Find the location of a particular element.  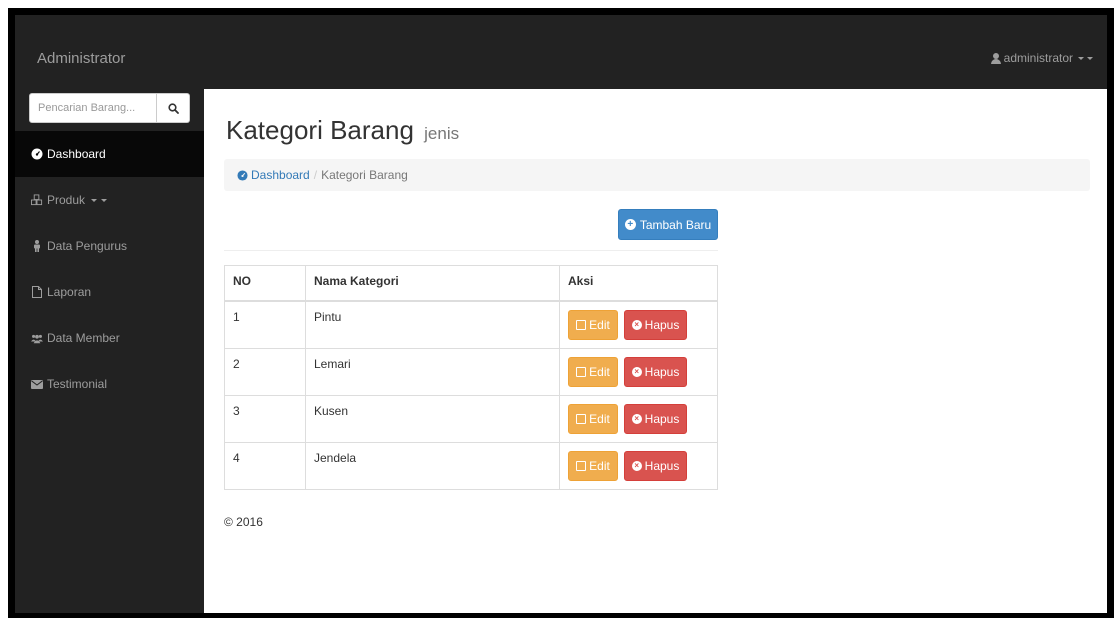

user-dropdown: administrator is located at coordinates (1041, 58).